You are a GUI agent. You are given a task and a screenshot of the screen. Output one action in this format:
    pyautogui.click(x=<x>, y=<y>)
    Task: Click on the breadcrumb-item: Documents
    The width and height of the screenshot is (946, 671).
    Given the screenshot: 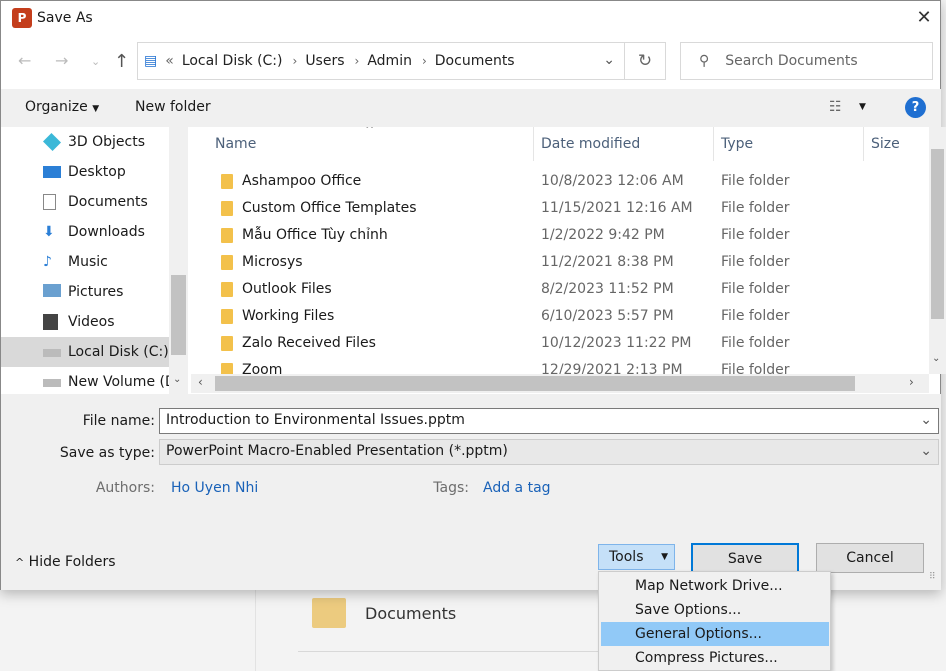 What is the action you would take?
    pyautogui.click(x=475, y=61)
    